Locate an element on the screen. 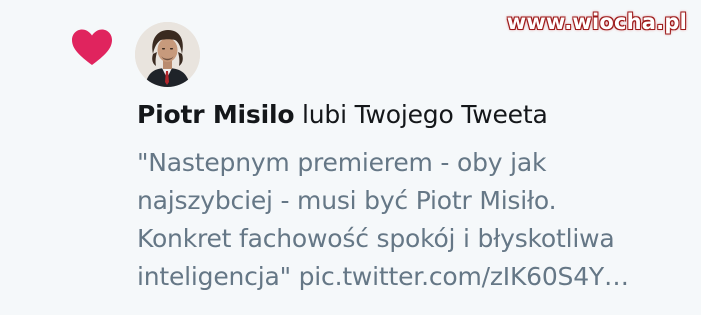  tweet-line: "Nastepnym premierem - oby jak is located at coordinates (342, 162).